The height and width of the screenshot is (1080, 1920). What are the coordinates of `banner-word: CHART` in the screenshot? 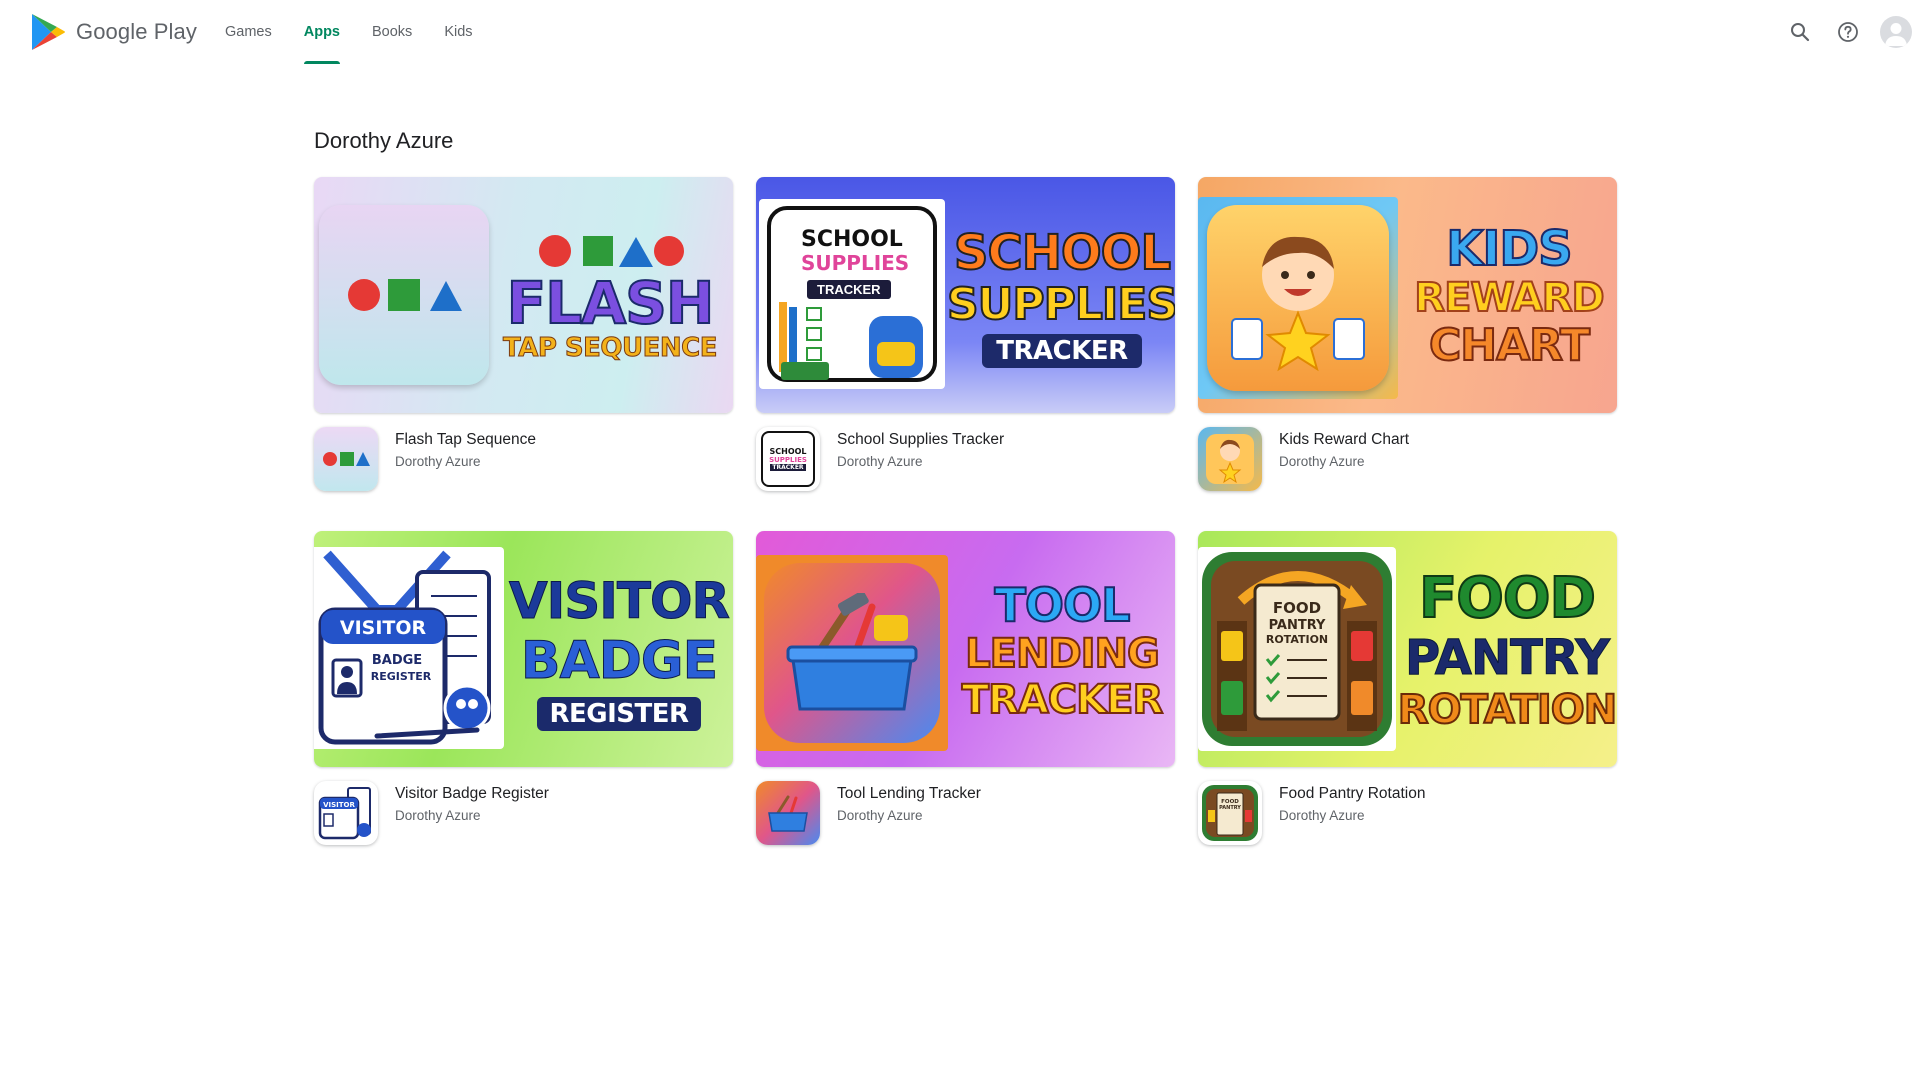 It's located at (1509, 346).